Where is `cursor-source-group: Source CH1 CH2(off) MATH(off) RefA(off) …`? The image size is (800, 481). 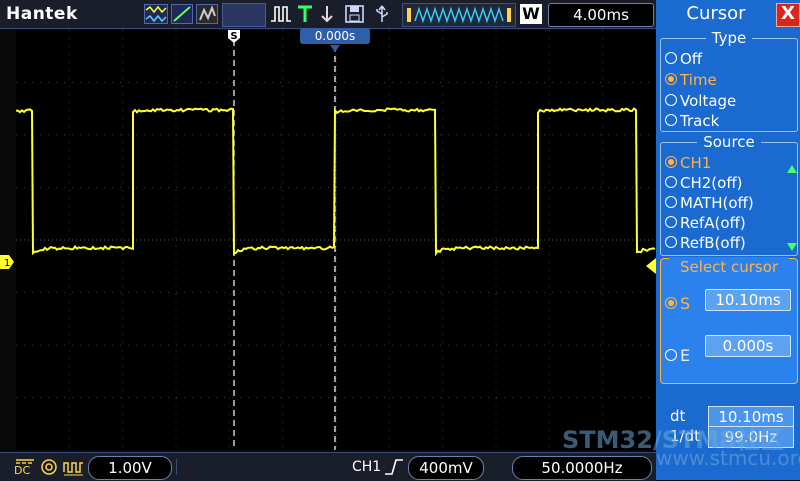
cursor-source-group: Source CH1 CH2(off) MATH(off) RefA(off) … is located at coordinates (729, 199).